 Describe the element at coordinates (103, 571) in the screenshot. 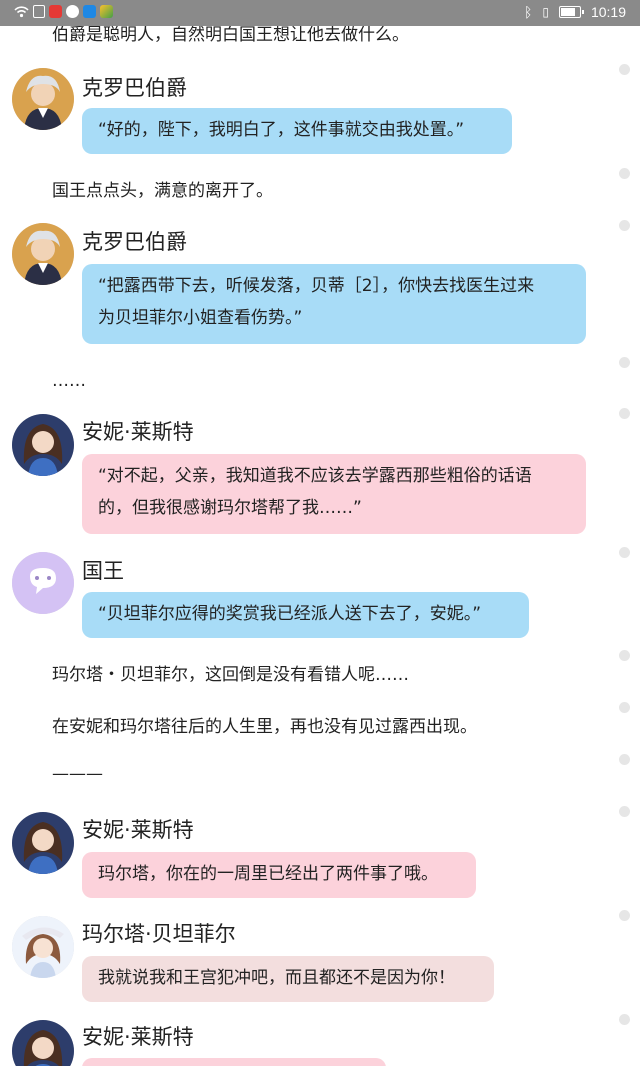

I see `speaker-name: 国王` at that location.